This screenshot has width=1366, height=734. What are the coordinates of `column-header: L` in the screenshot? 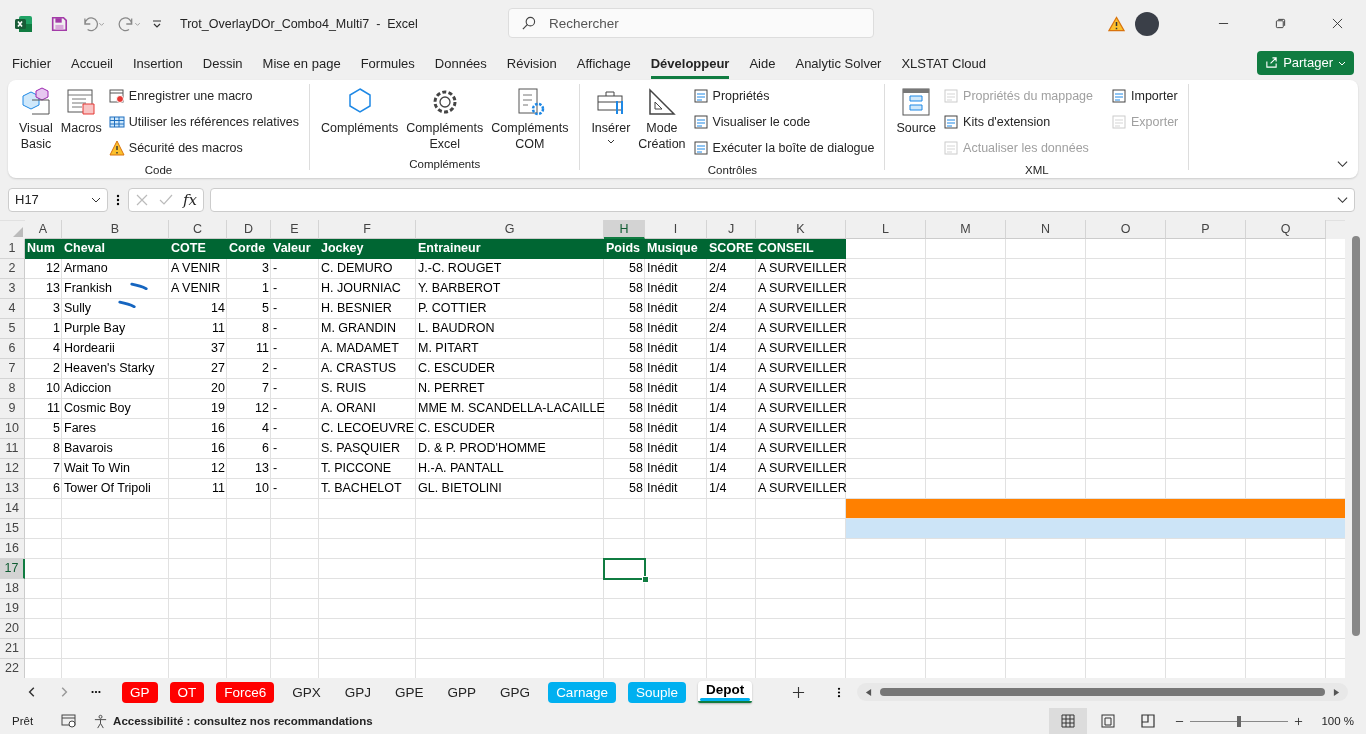 It's located at (886, 229).